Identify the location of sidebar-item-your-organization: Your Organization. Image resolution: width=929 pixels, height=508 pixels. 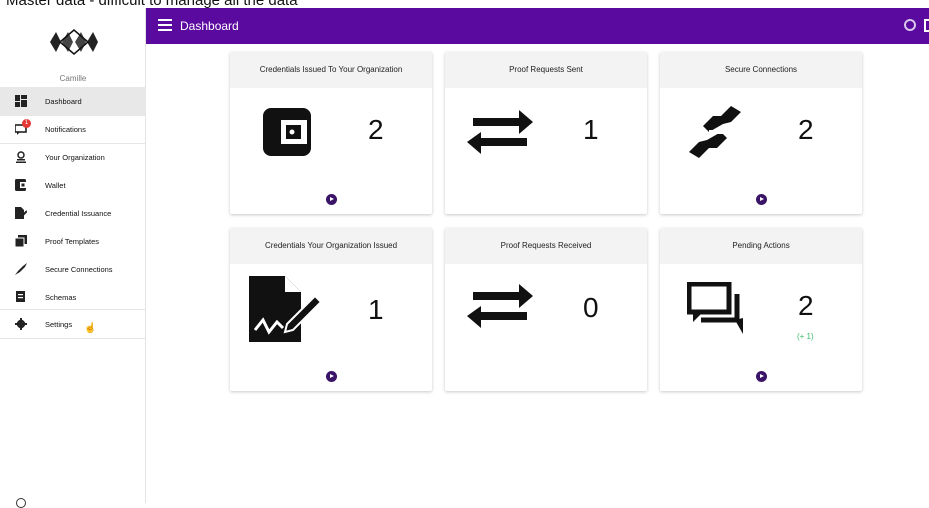
(73, 157).